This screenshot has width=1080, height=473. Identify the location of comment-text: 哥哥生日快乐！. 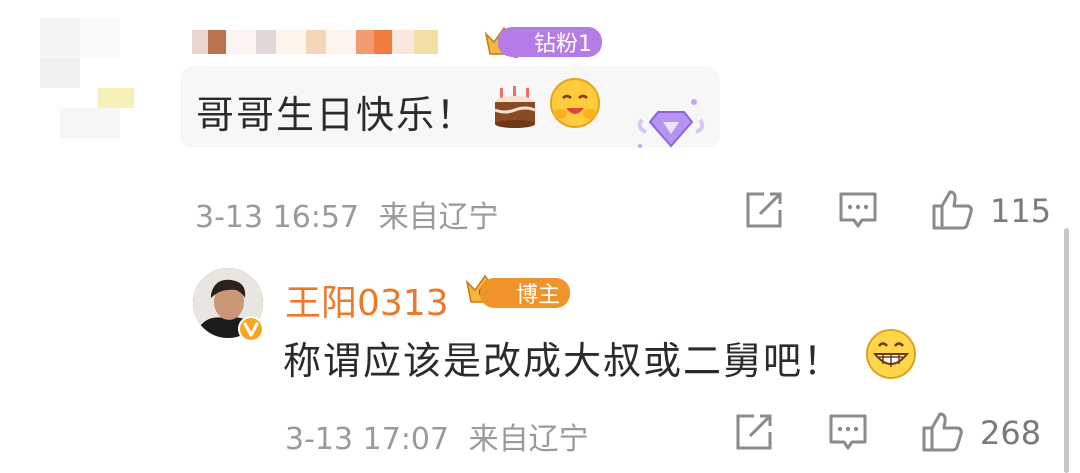
(336, 115).